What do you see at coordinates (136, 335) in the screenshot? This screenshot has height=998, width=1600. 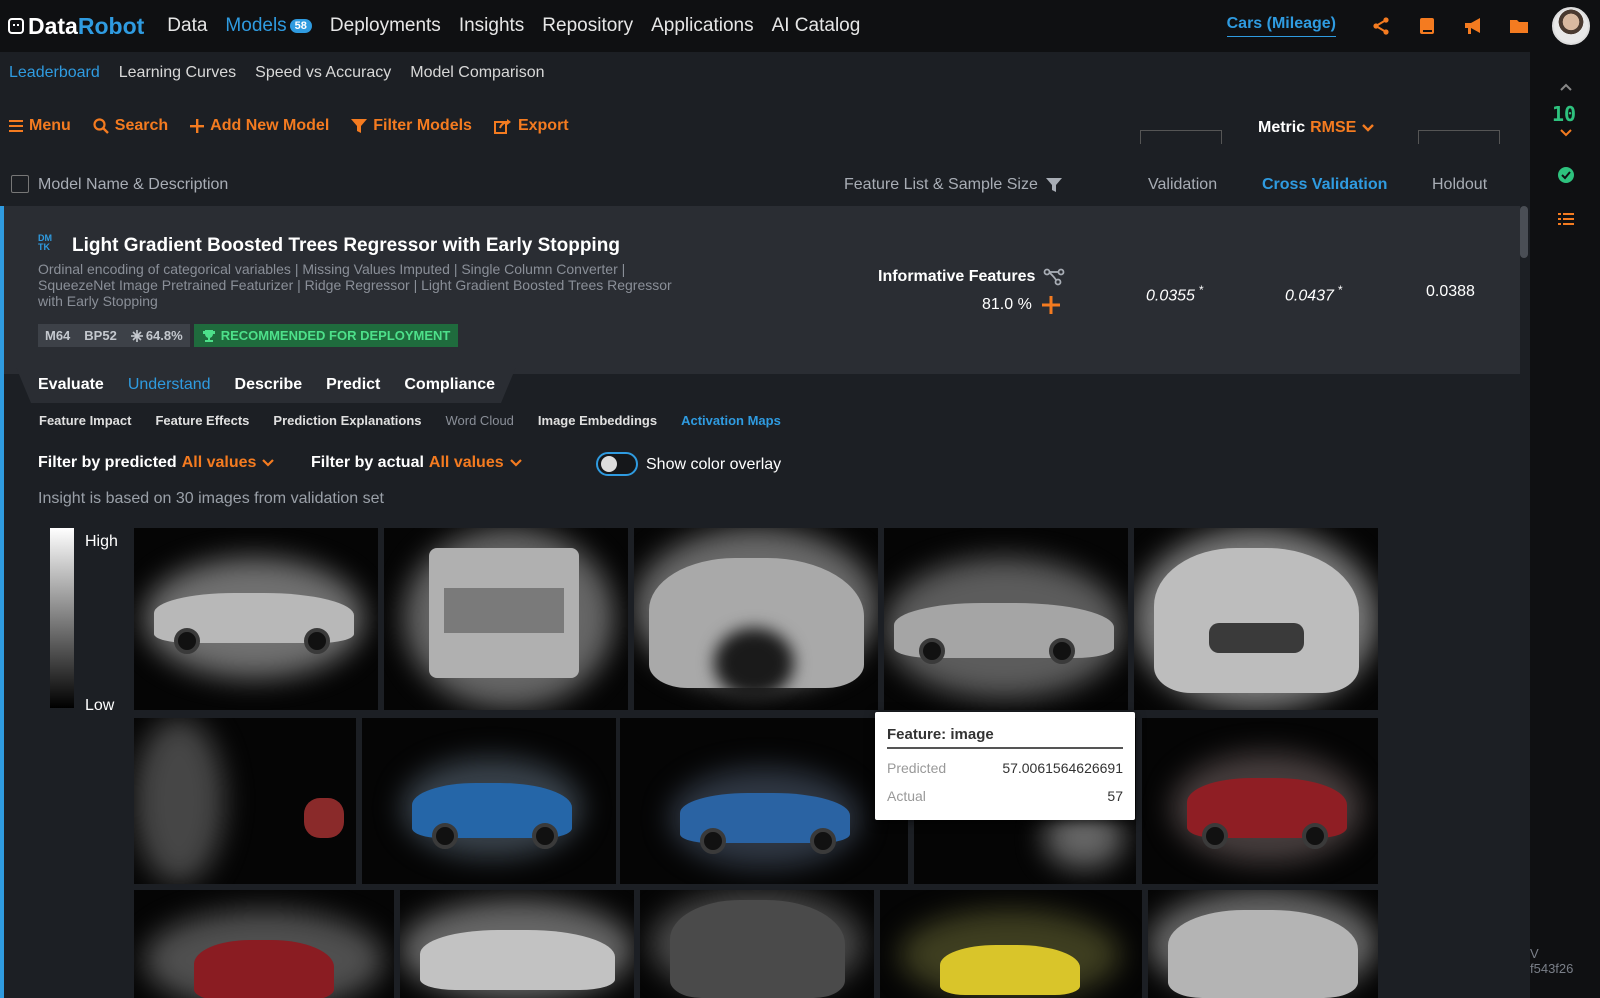 I see `snowflake-icon` at bounding box center [136, 335].